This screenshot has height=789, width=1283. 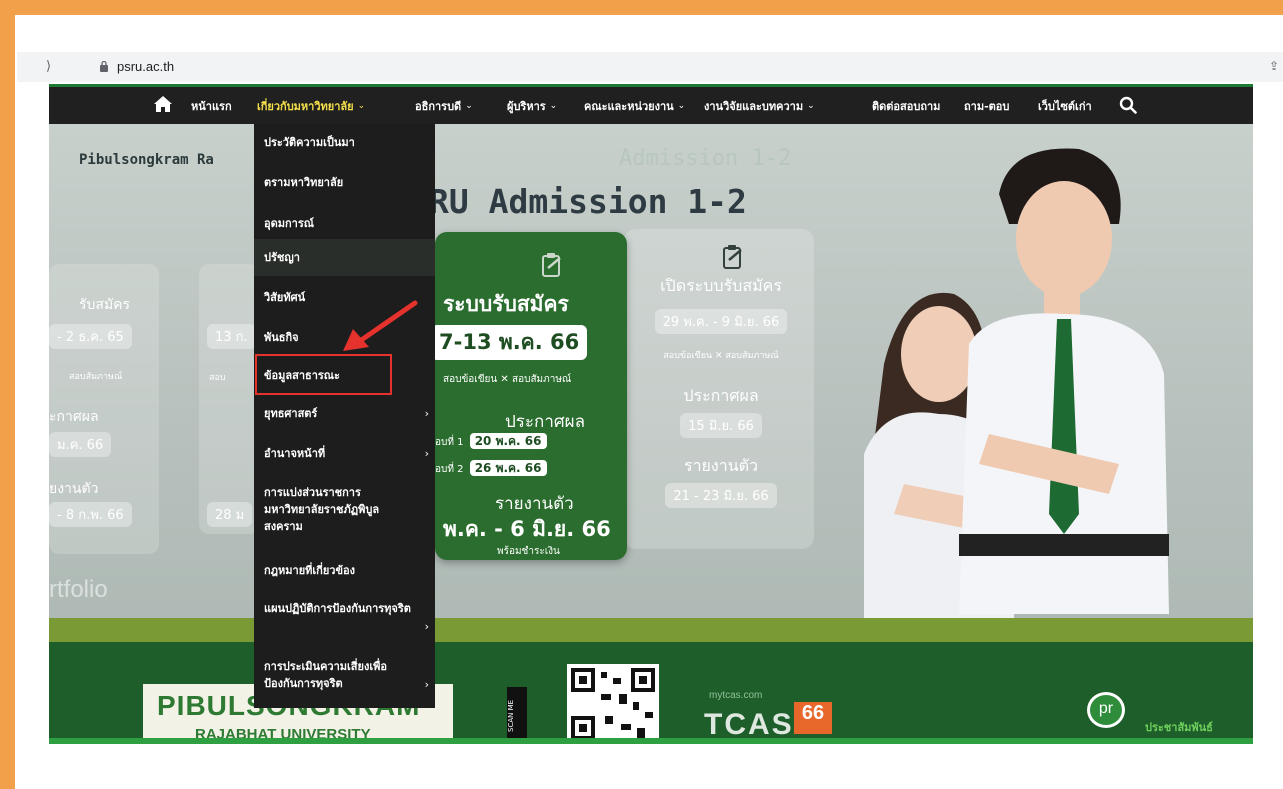 What do you see at coordinates (96, 377) in the screenshot?
I see `left-exam: สอบสัมภาษณ์` at bounding box center [96, 377].